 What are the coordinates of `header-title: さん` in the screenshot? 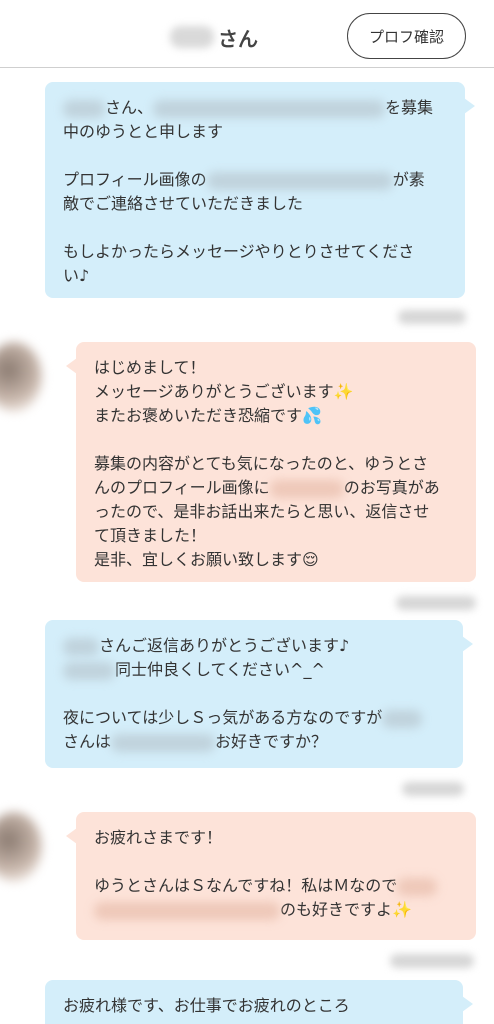 It's located at (238, 38).